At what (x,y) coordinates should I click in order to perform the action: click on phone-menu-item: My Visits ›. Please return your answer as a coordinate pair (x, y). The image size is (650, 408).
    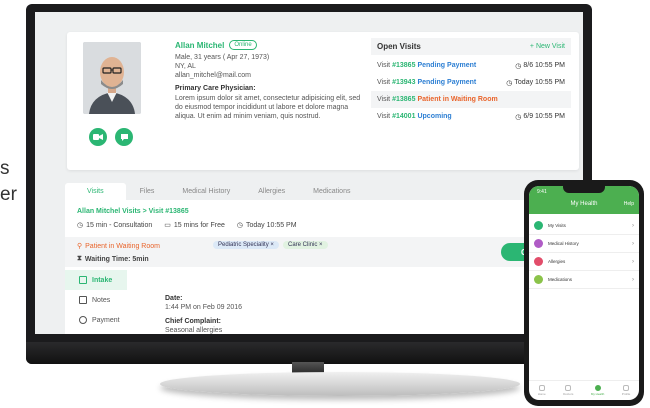
    Looking at the image, I should click on (584, 226).